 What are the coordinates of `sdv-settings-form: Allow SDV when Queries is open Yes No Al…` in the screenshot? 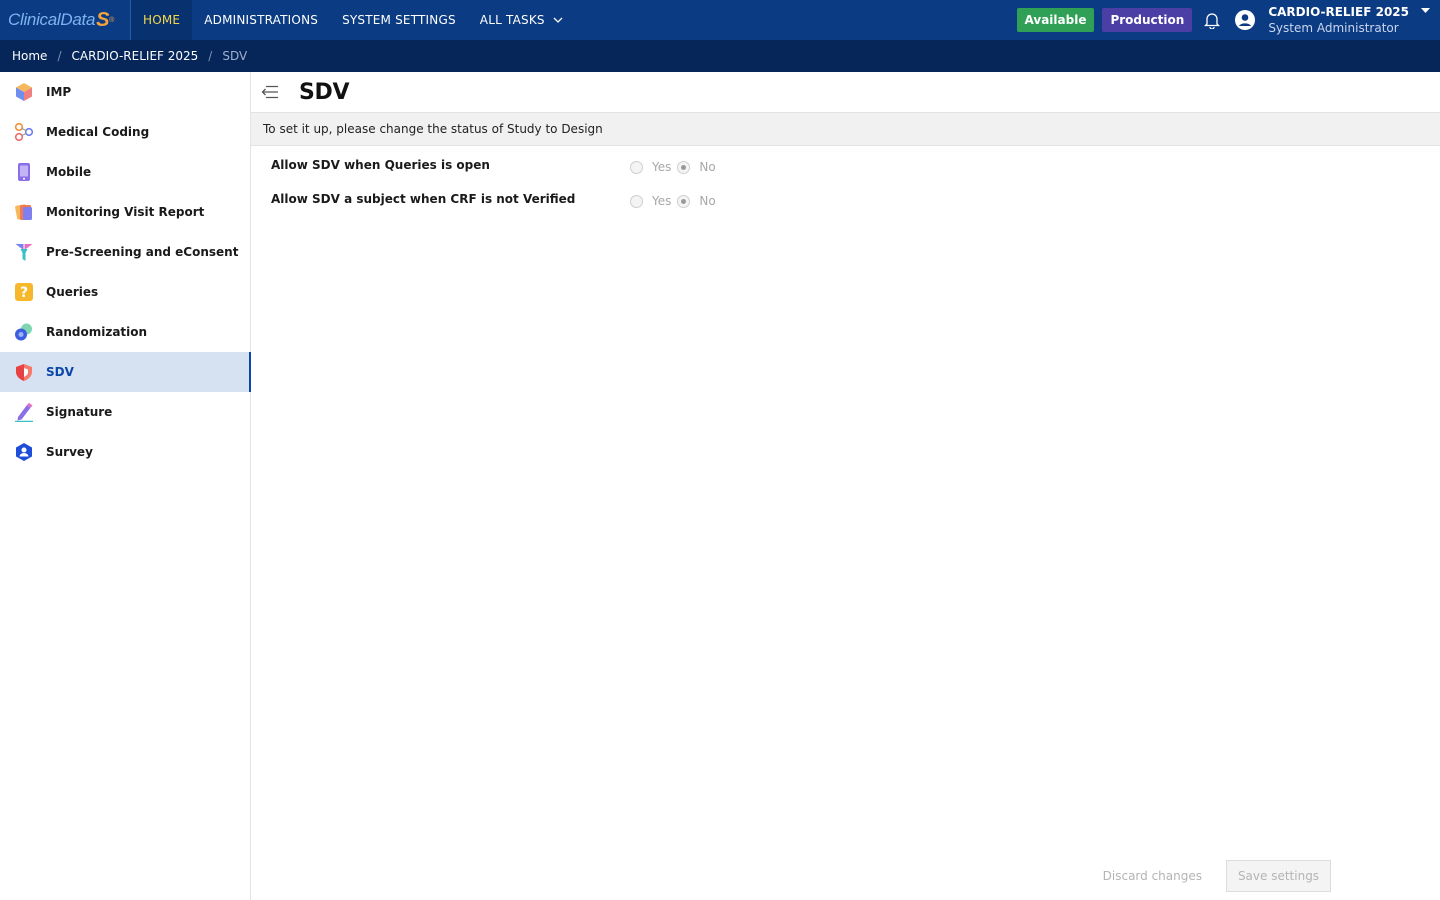 It's located at (845, 183).